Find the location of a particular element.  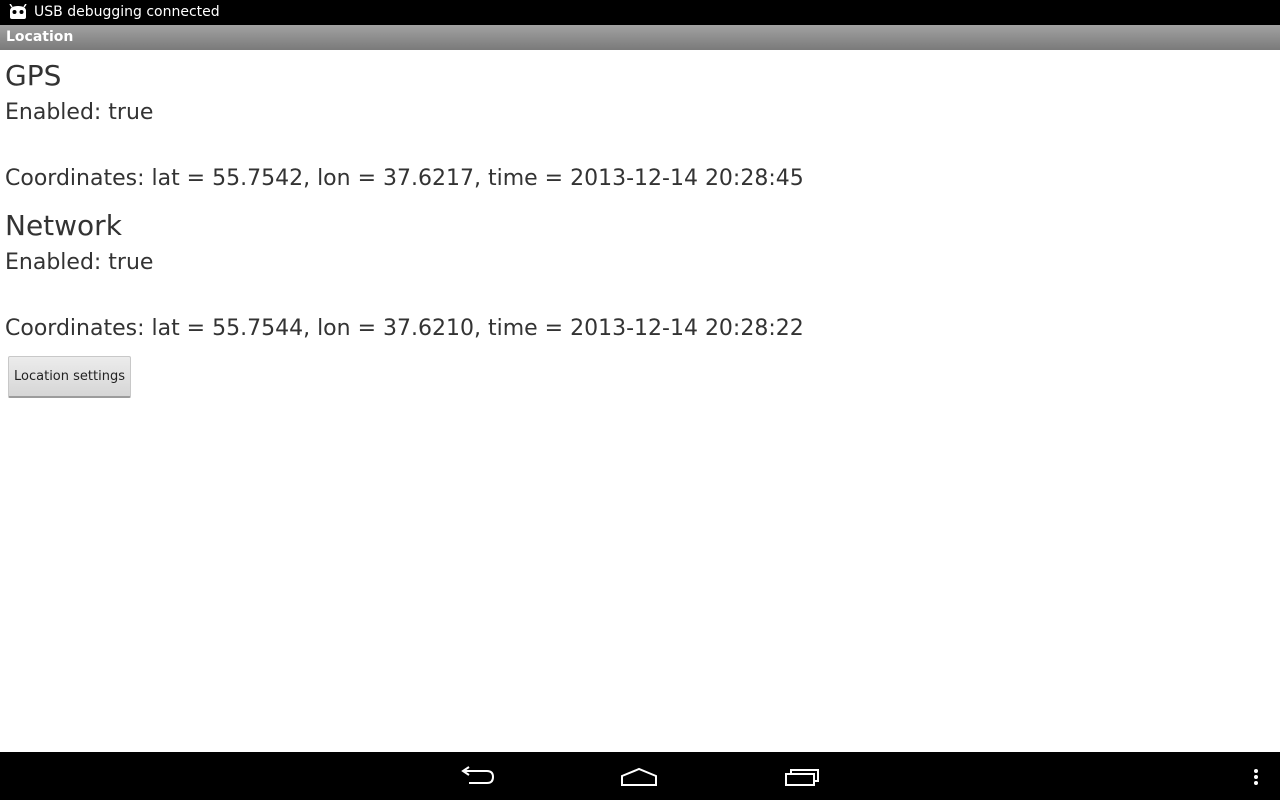

navigation-bar is located at coordinates (640, 776).